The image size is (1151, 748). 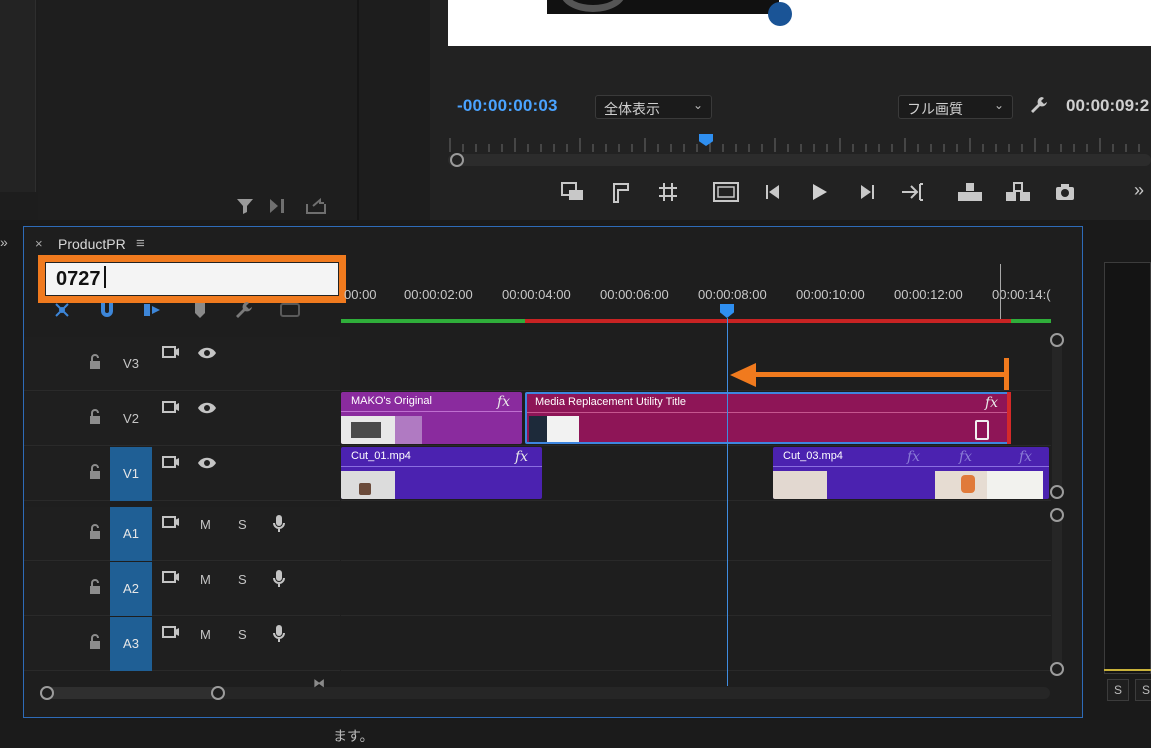 I want to click on track-target-a1: A1, so click(x=131, y=534).